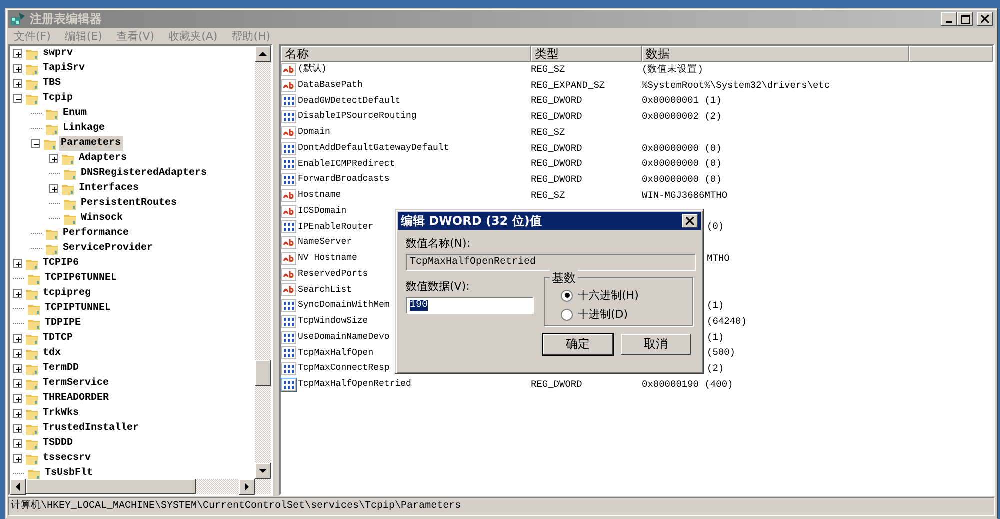 The height and width of the screenshot is (519, 1000). I want to click on tree-item: TermDD, so click(61, 368).